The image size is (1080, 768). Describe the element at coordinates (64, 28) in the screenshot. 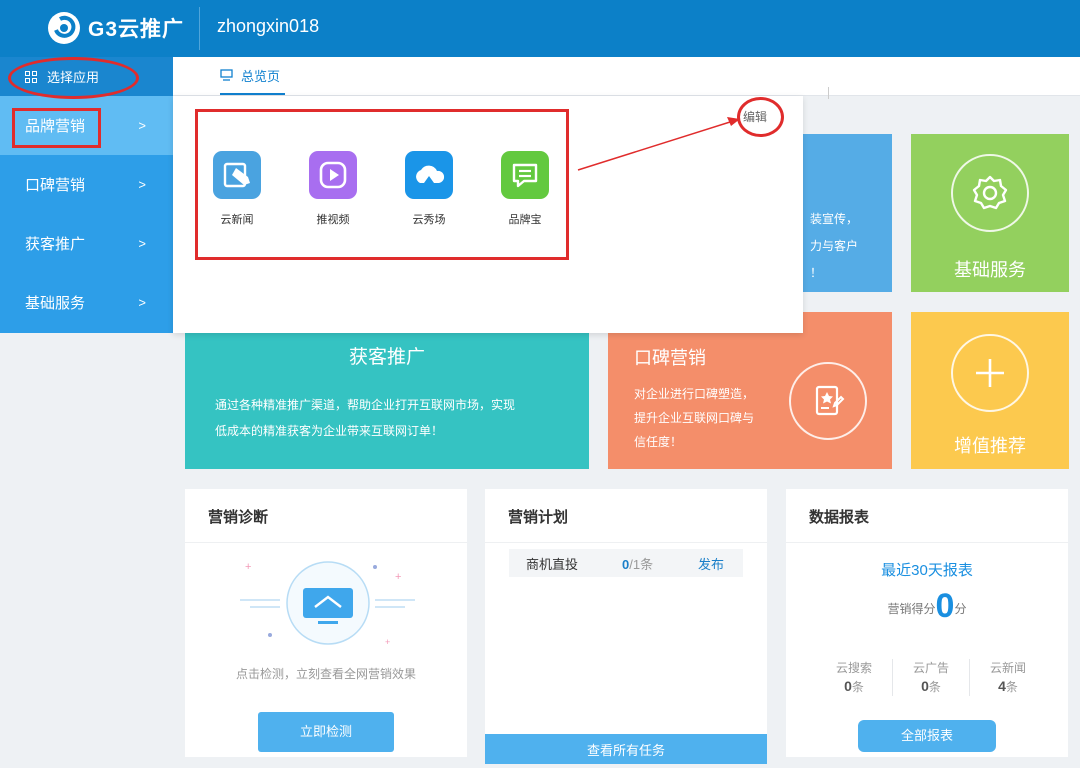

I see `logo-icon` at that location.